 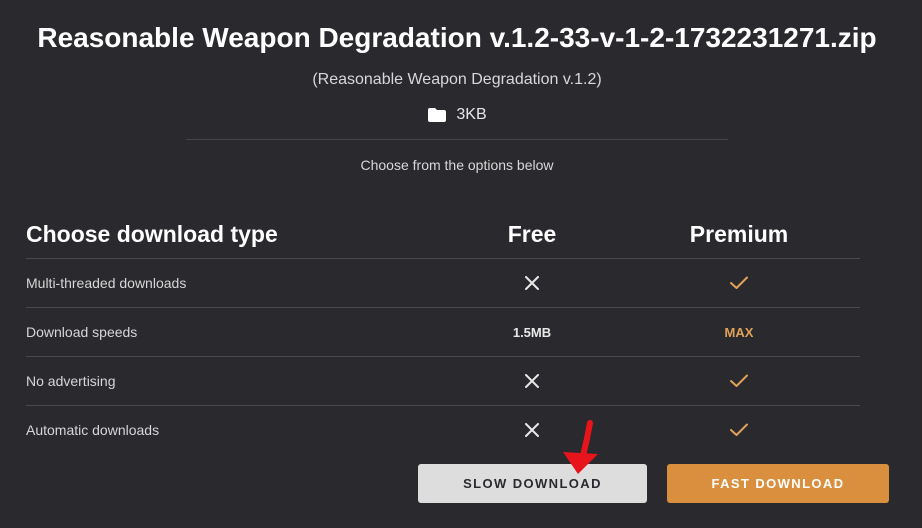 I want to click on free-speed-value: 1.5MB, so click(x=532, y=332).